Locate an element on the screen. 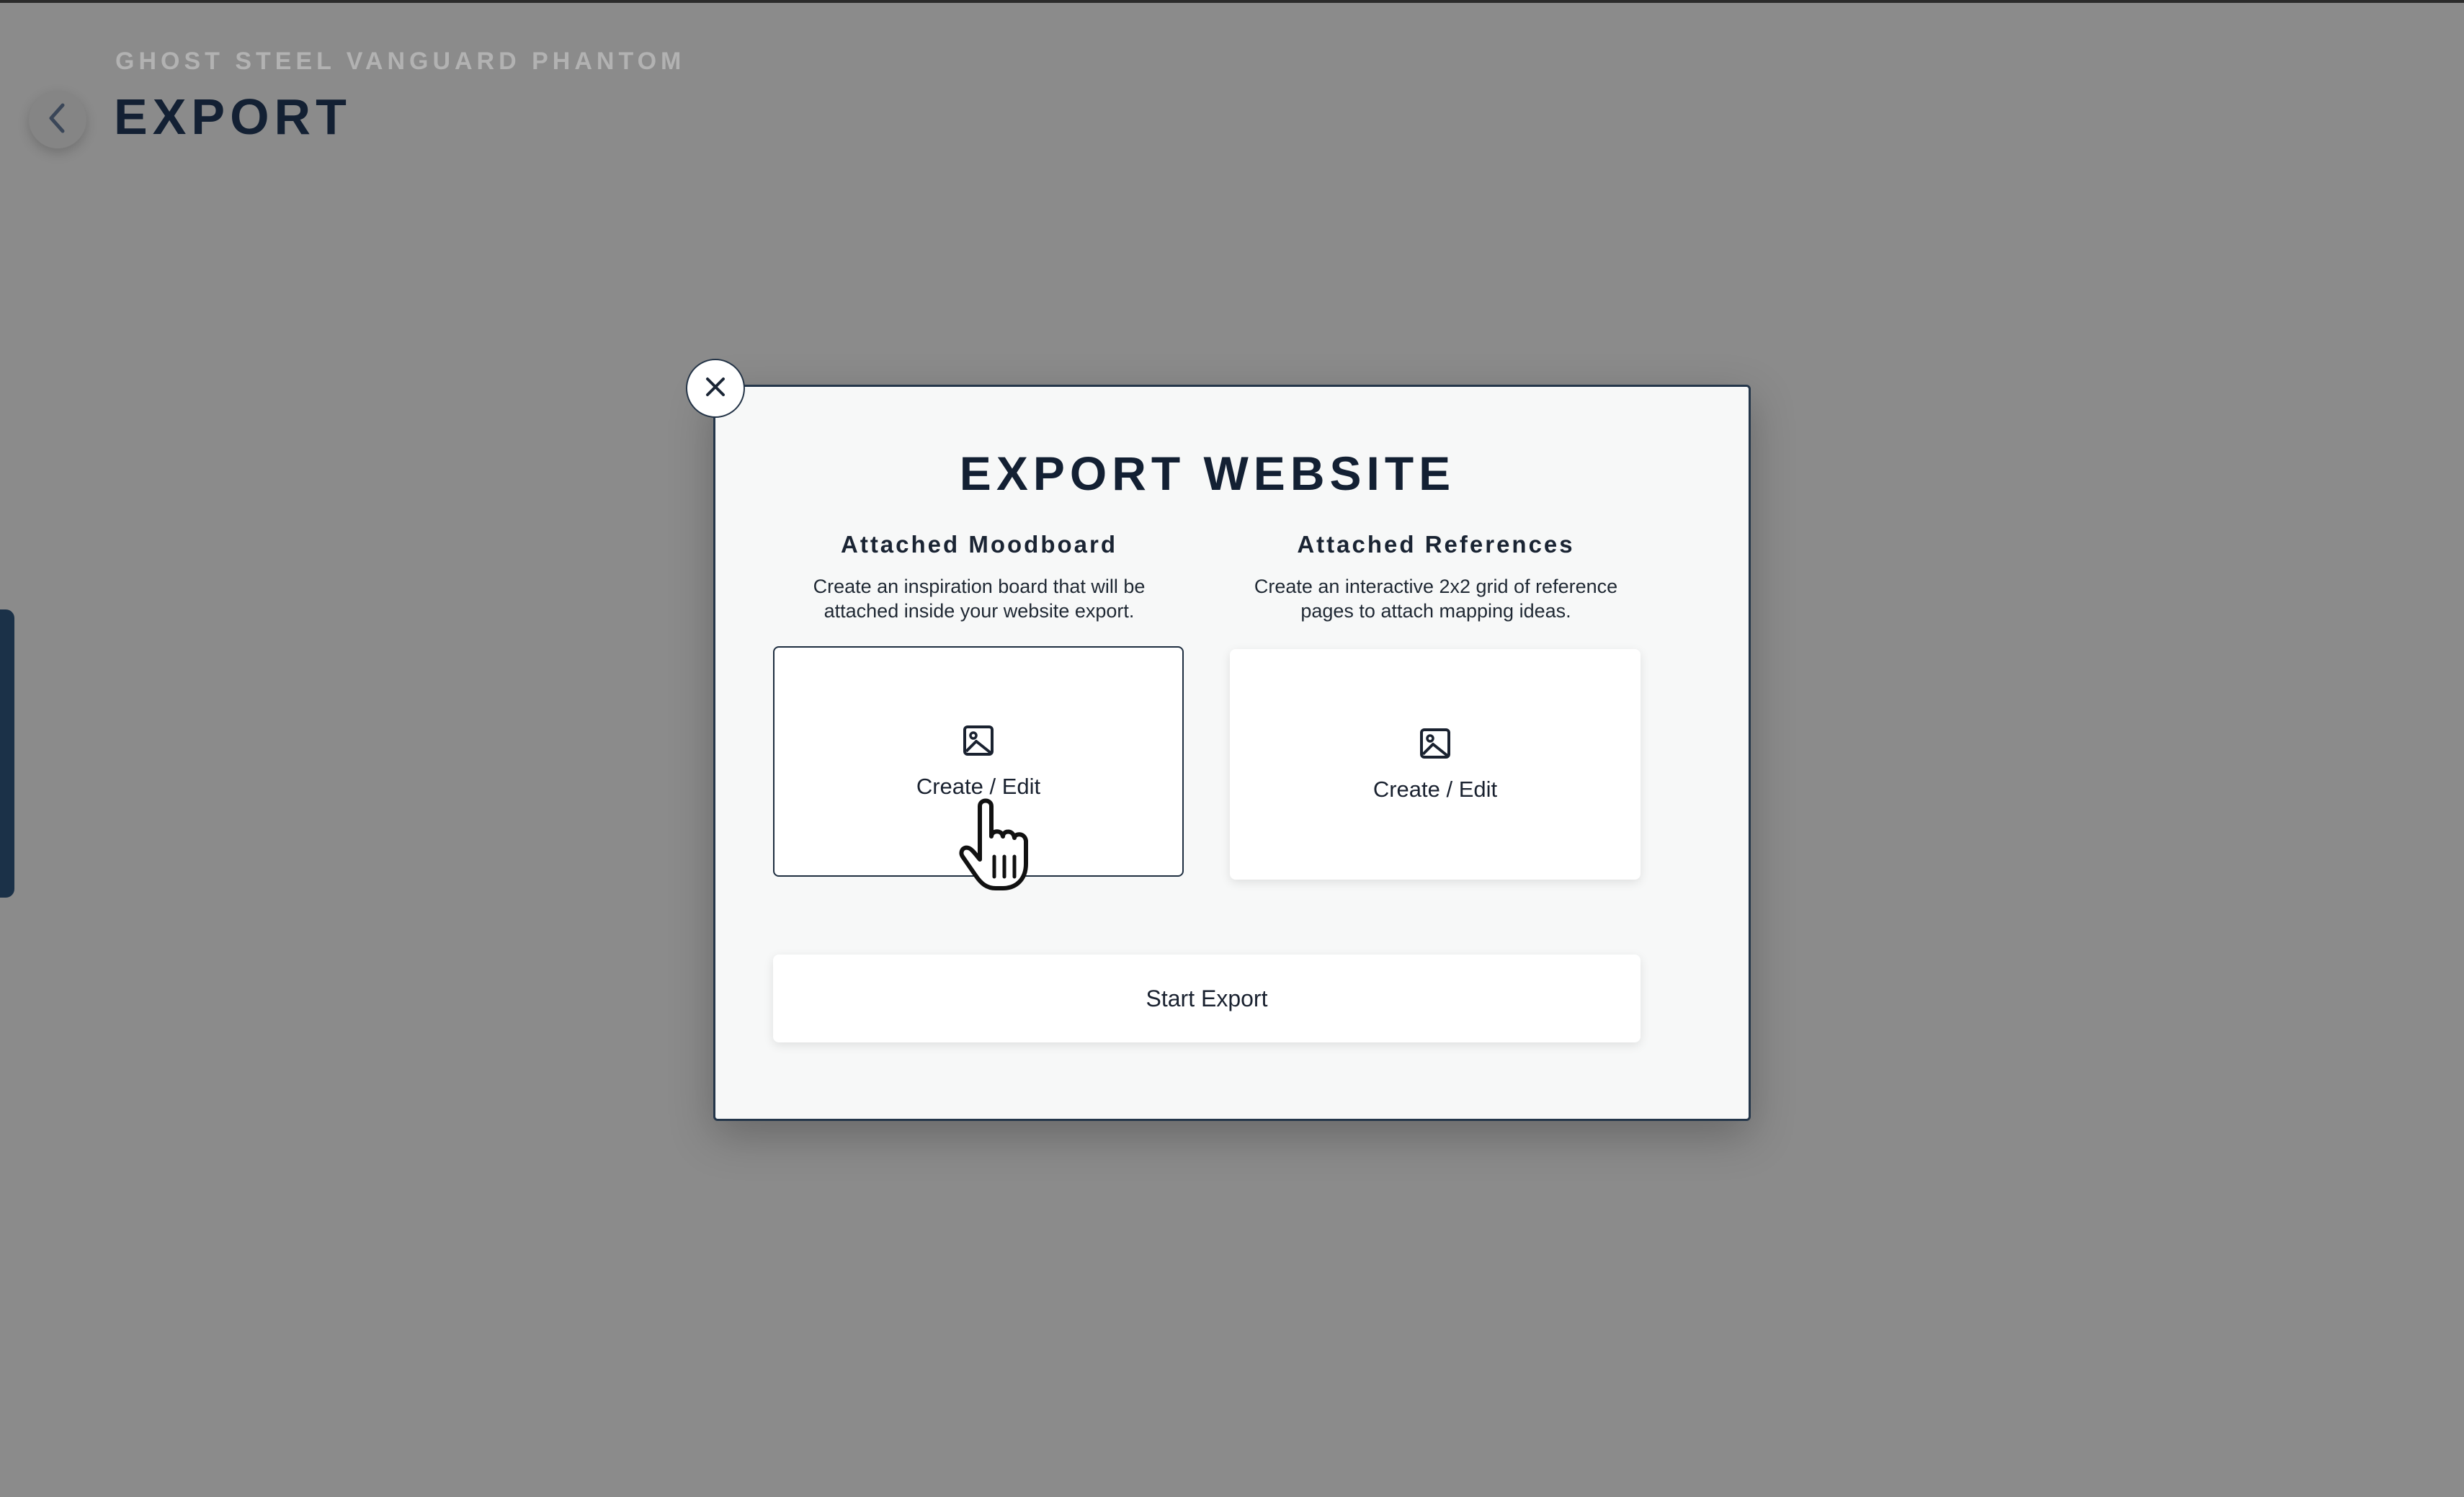 The height and width of the screenshot is (1497, 2464). close-modal-button is located at coordinates (715, 388).